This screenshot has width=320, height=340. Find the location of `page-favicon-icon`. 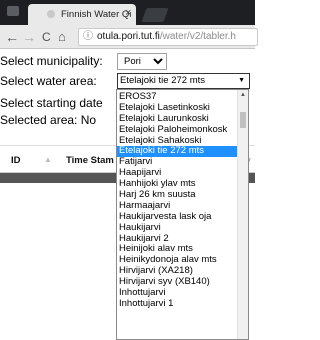

page-favicon-icon is located at coordinates (51, 14).